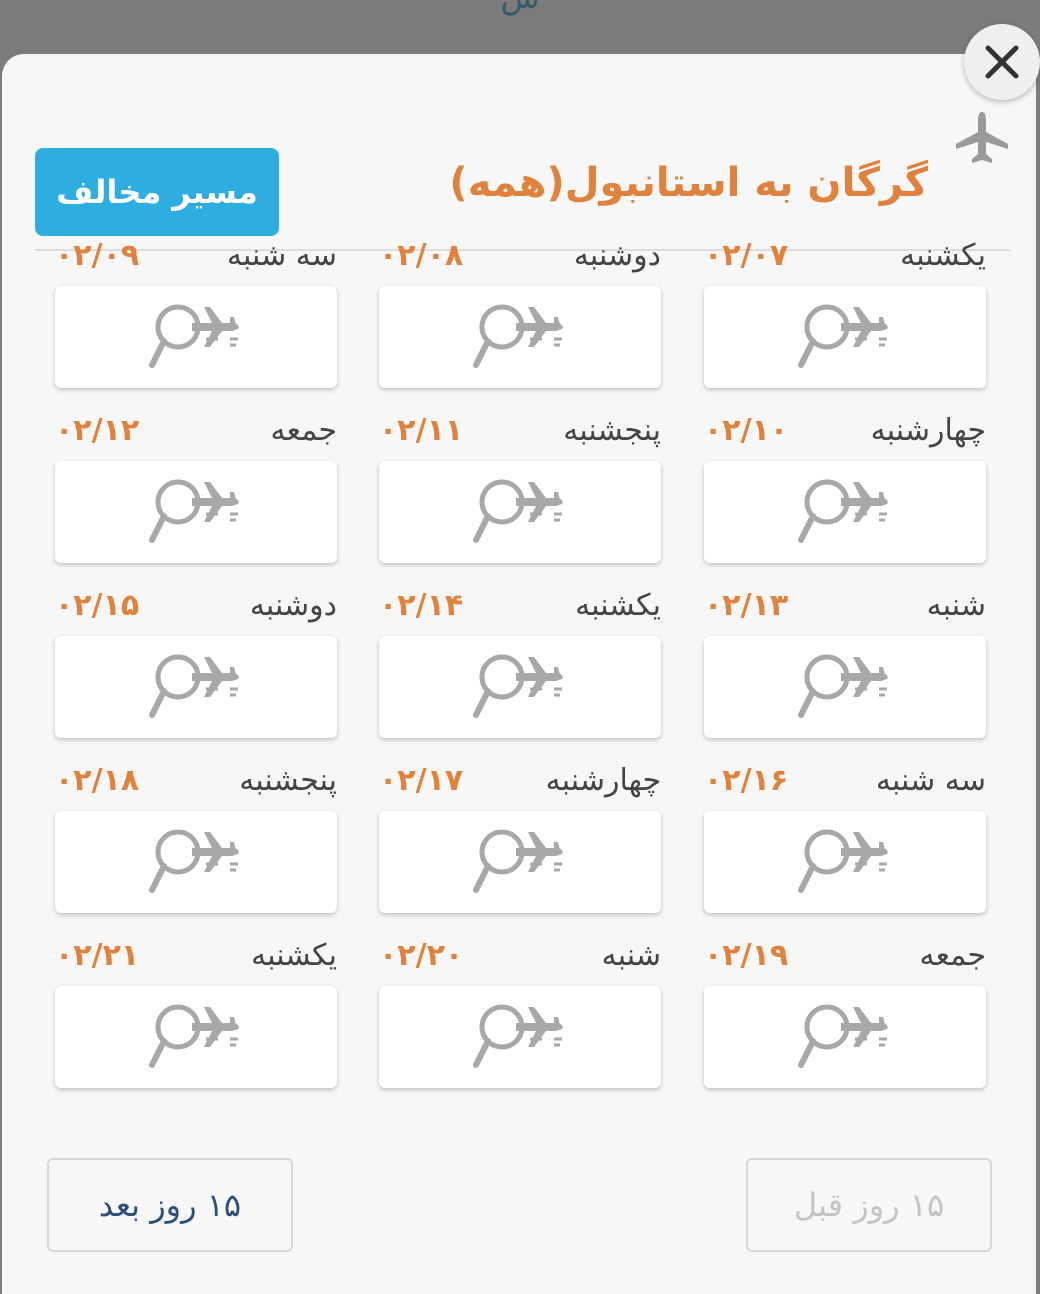 This screenshot has height=1294, width=1040. Describe the element at coordinates (421, 605) in the screenshot. I see `day-date: ۰۲/۱۴` at that location.